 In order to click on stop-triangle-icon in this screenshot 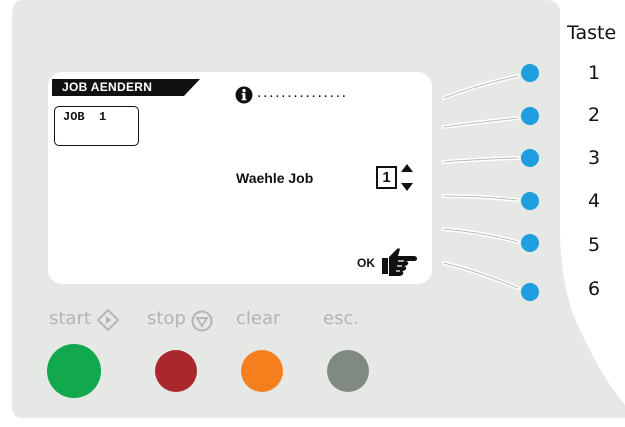, I will do `click(202, 321)`.